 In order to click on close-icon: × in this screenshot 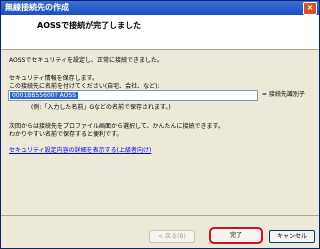, I will do `click(310, 8)`.